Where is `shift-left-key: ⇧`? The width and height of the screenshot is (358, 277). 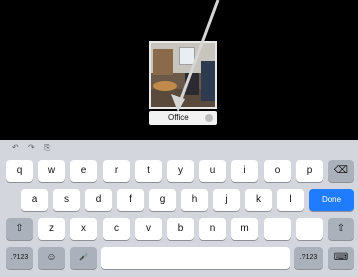 shift-left-key: ⇧ is located at coordinates (19, 229).